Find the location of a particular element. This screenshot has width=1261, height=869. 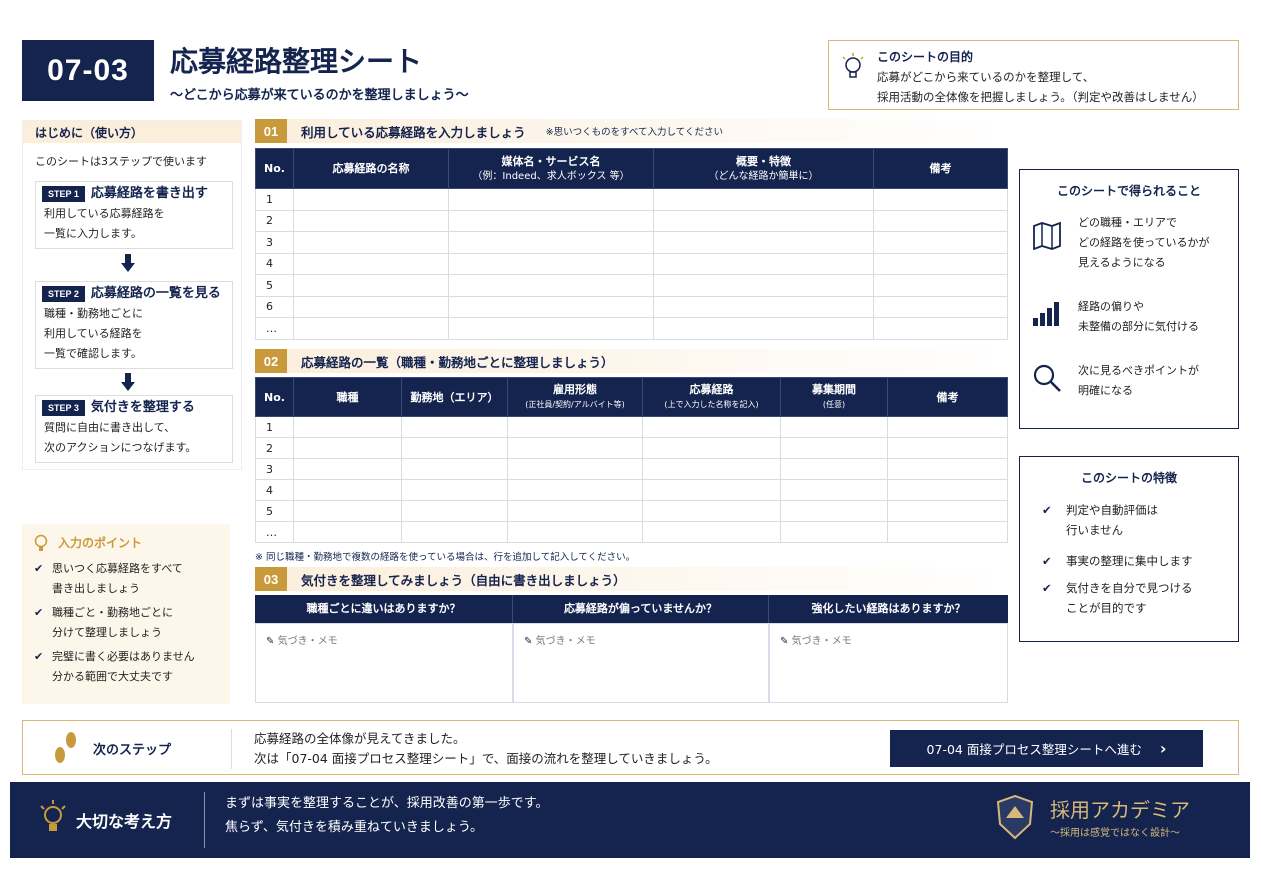

map-icon is located at coordinates (1047, 235).